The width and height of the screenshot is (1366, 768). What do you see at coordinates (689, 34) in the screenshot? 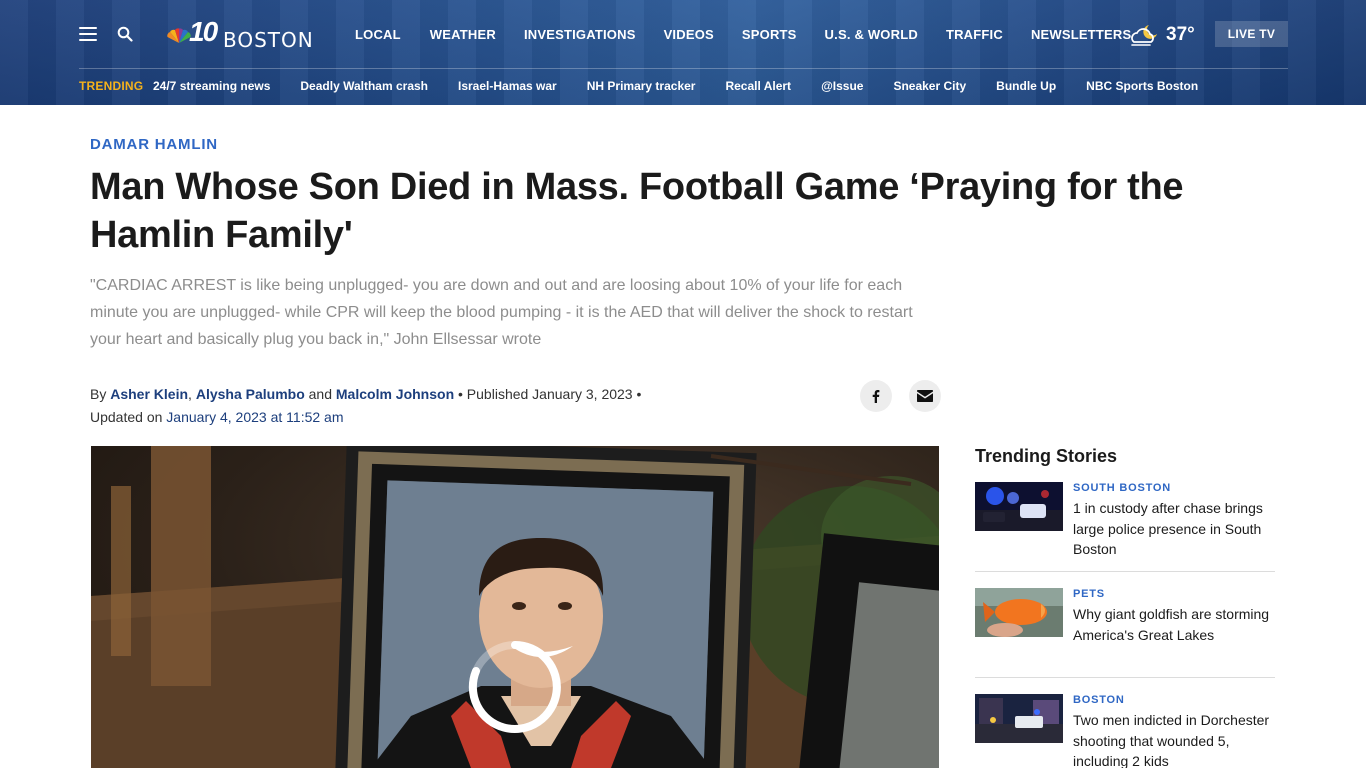
I see `nav-videos: VIDEOS` at bounding box center [689, 34].